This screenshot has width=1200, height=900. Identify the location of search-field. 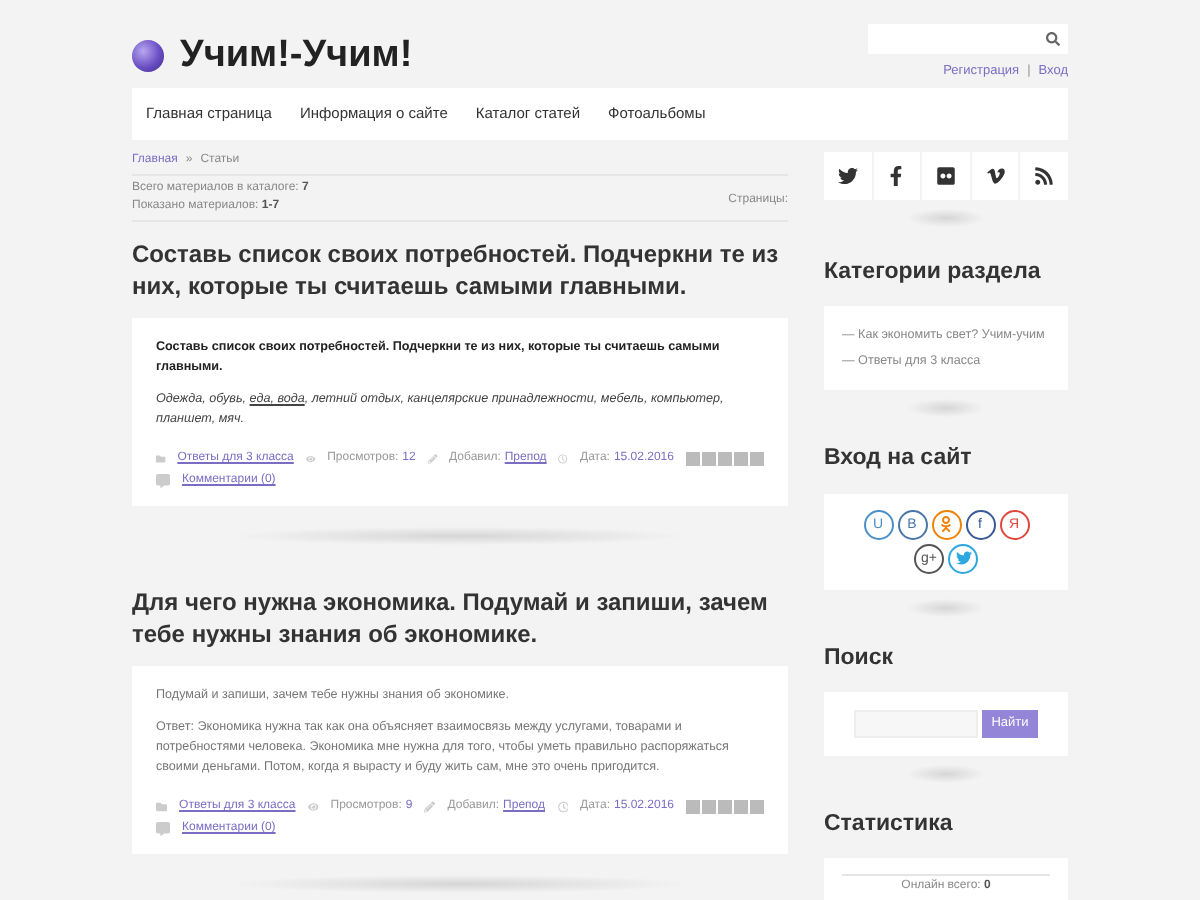
(968, 39).